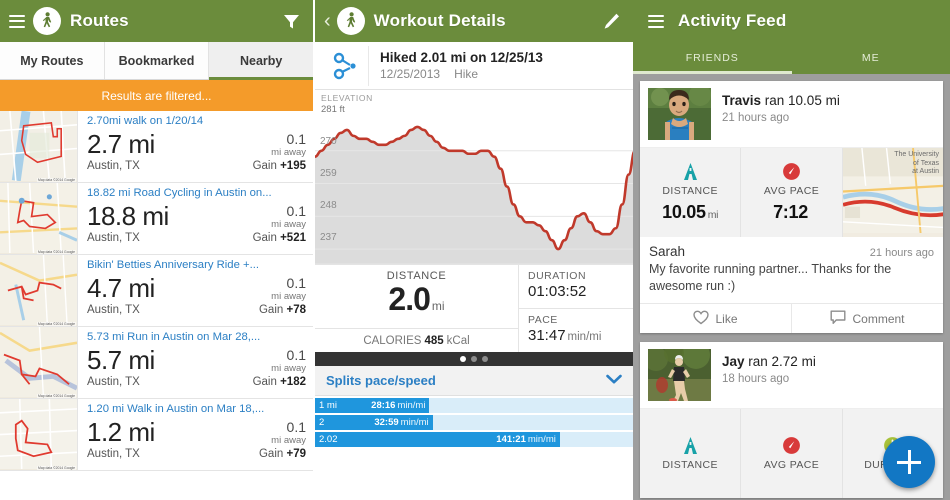 Image resolution: width=950 pixels, height=500 pixels. Describe the element at coordinates (701, 319) in the screenshot. I see `heart-icon` at that location.